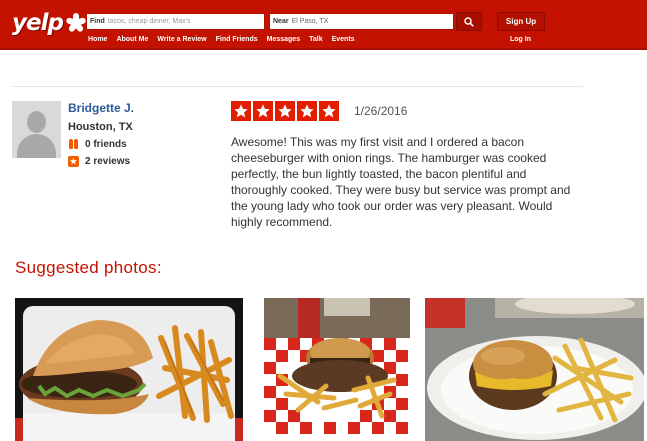  I want to click on burger-plate-photo, so click(534, 369).